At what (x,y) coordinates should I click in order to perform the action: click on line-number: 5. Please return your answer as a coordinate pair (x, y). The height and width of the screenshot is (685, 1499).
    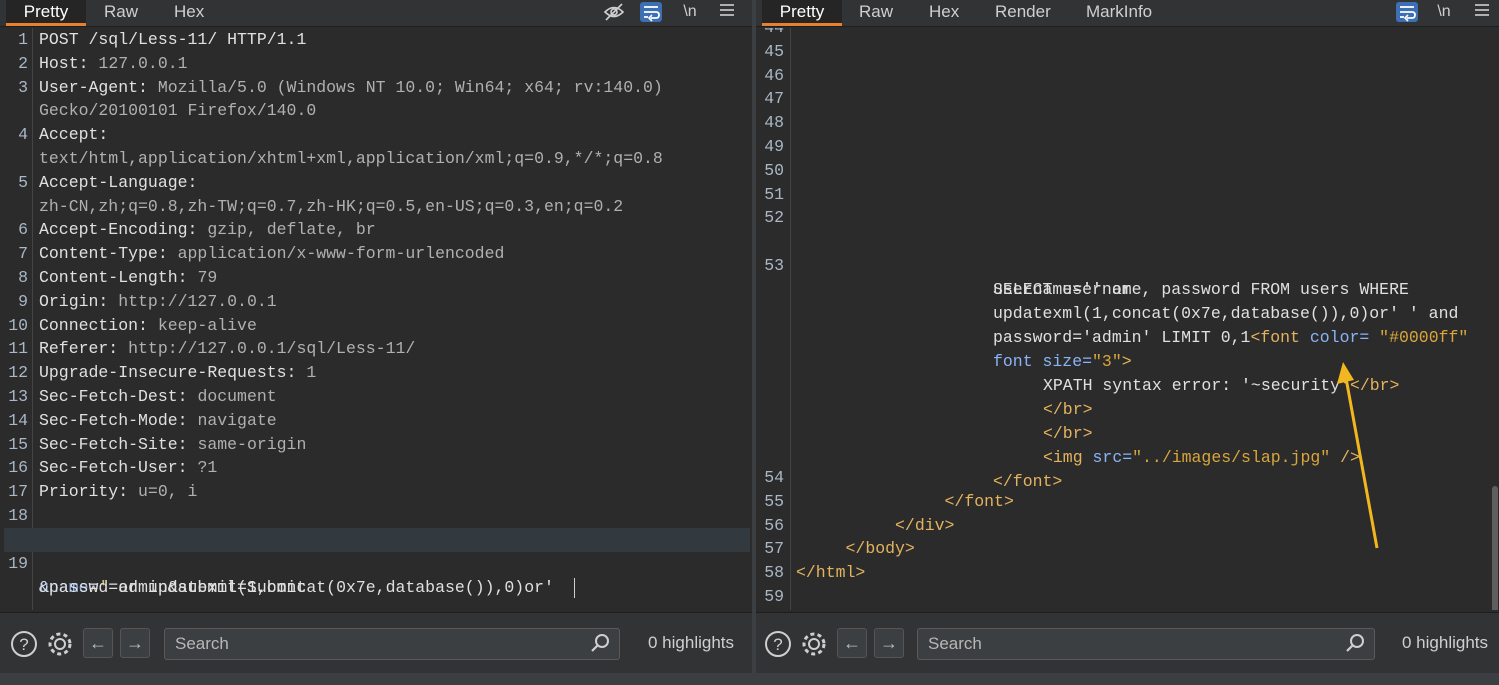
    Looking at the image, I should click on (23, 182).